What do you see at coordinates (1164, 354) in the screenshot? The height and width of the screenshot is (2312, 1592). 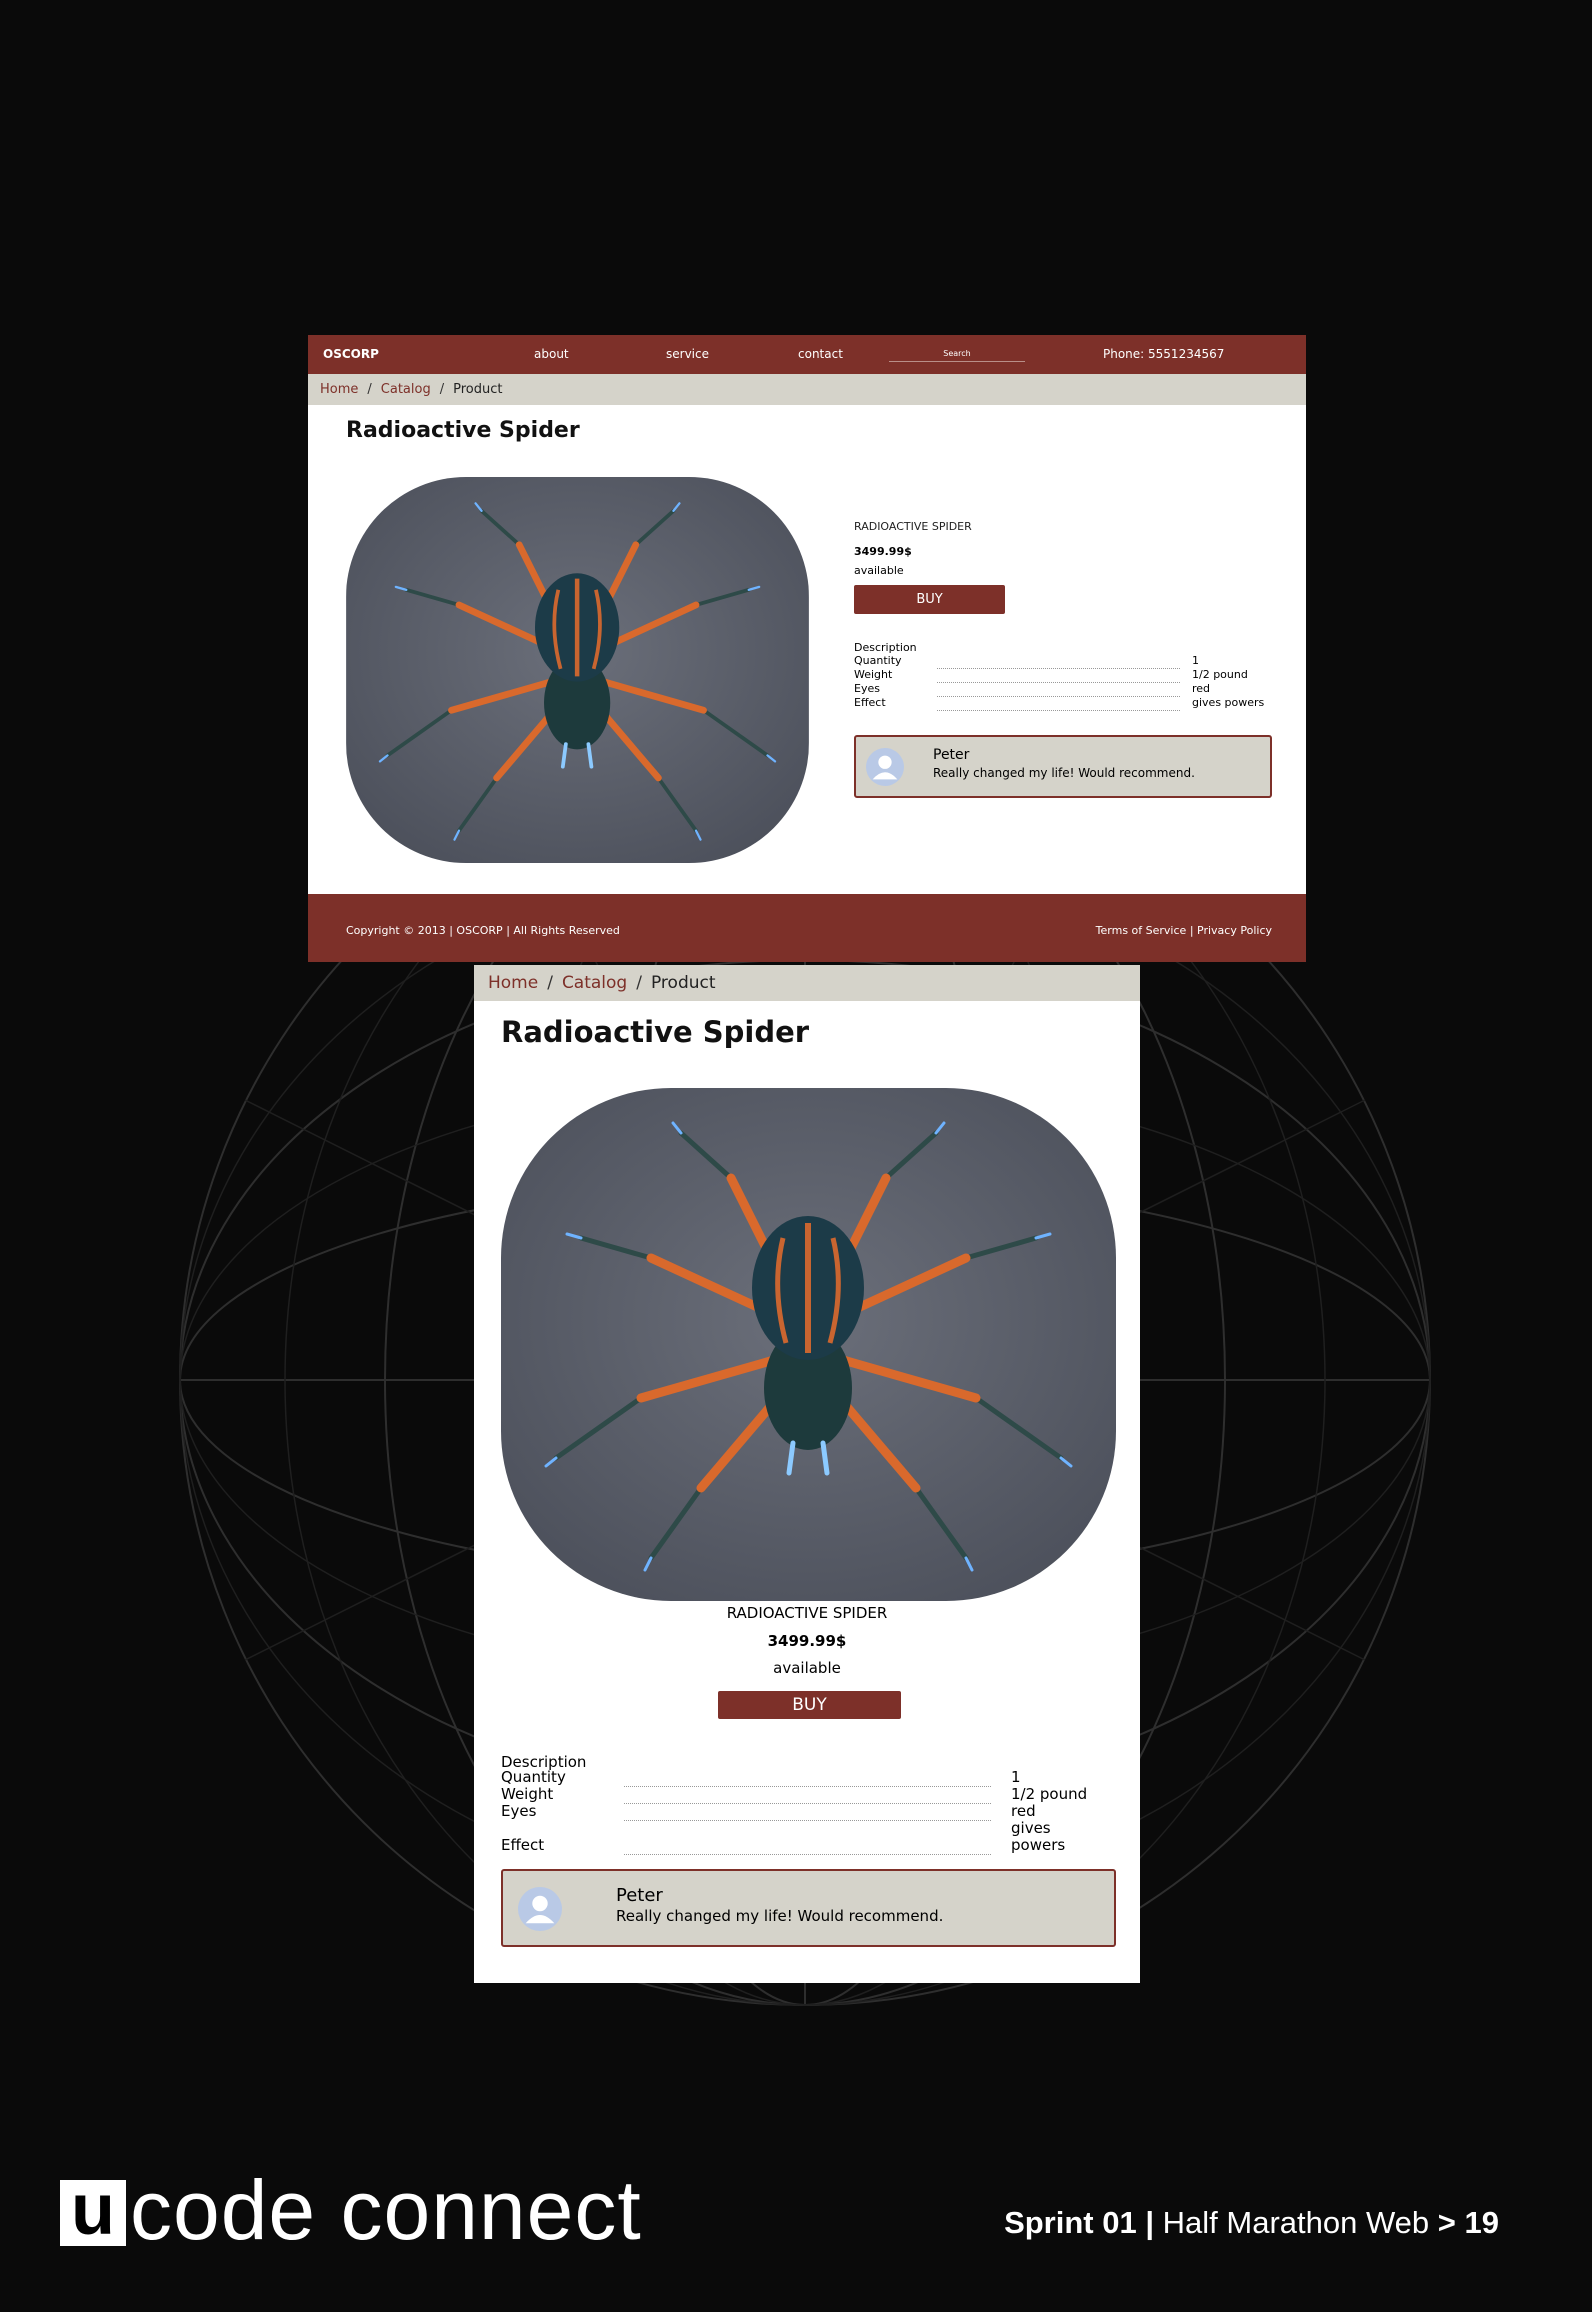 I see `phone-number: Phone: 5551234567` at bounding box center [1164, 354].